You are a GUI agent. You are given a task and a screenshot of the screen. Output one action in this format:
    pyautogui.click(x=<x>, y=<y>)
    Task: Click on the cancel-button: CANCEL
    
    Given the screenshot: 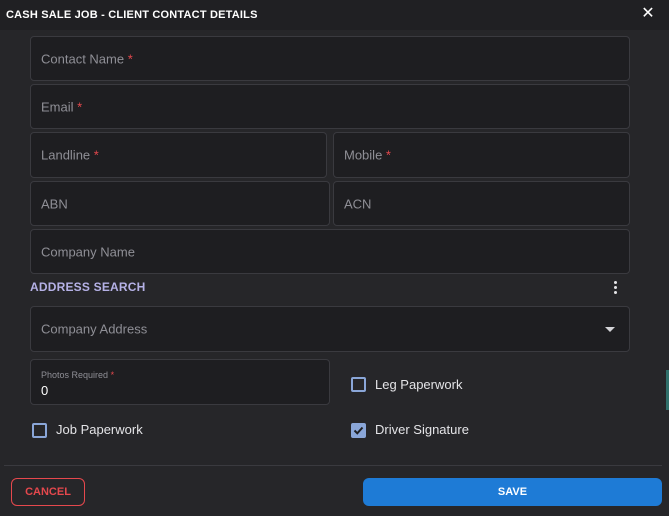 What is the action you would take?
    pyautogui.click(x=48, y=492)
    